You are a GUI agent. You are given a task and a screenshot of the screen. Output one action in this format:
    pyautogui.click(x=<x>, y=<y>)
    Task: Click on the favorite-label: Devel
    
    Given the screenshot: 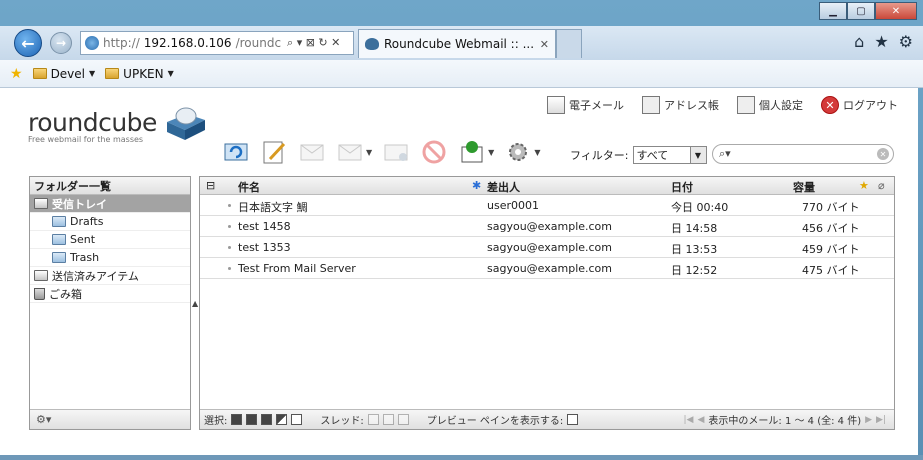 What is the action you would take?
    pyautogui.click(x=68, y=73)
    